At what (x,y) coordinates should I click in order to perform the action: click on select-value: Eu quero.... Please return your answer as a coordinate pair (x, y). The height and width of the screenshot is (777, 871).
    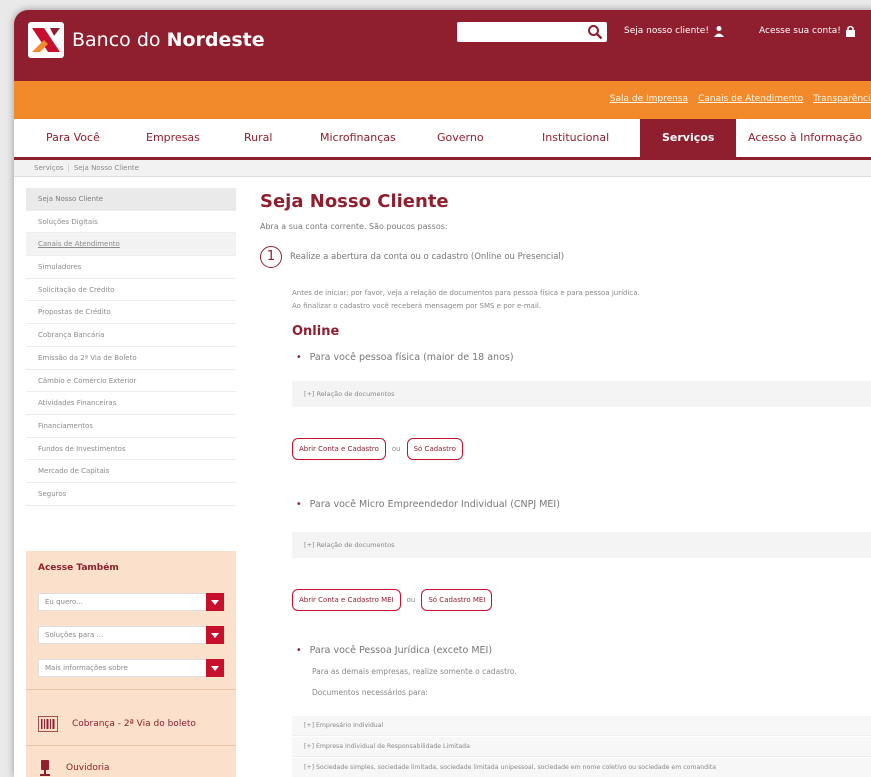
    Looking at the image, I should click on (64, 602).